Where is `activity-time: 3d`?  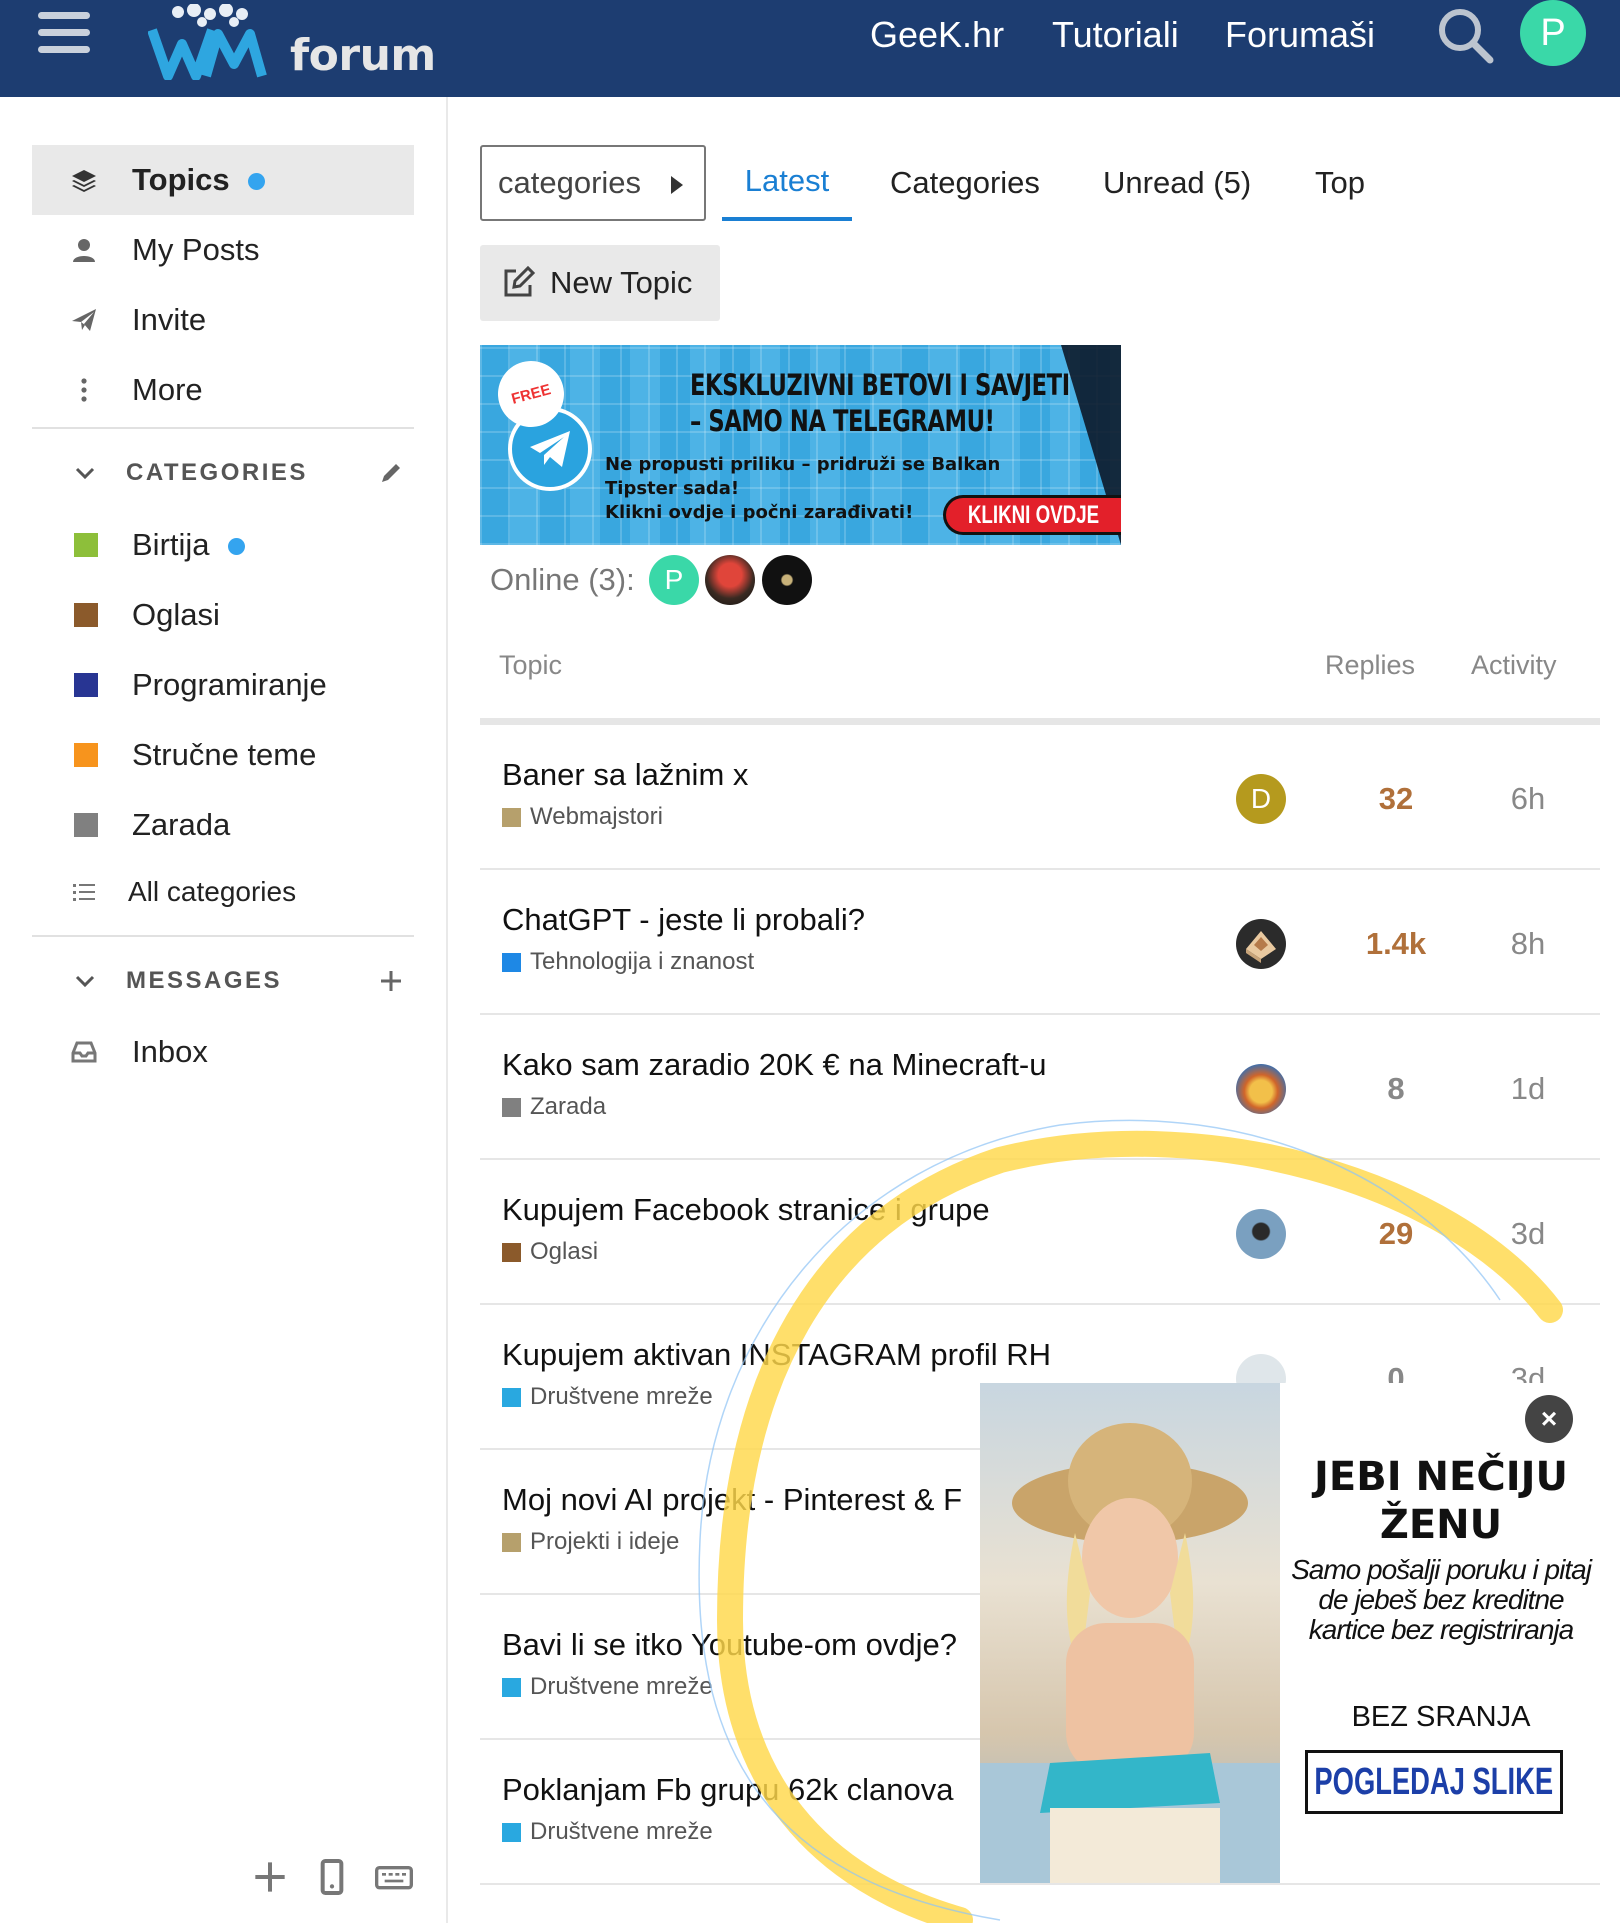
activity-time: 3d is located at coordinates (1528, 1234).